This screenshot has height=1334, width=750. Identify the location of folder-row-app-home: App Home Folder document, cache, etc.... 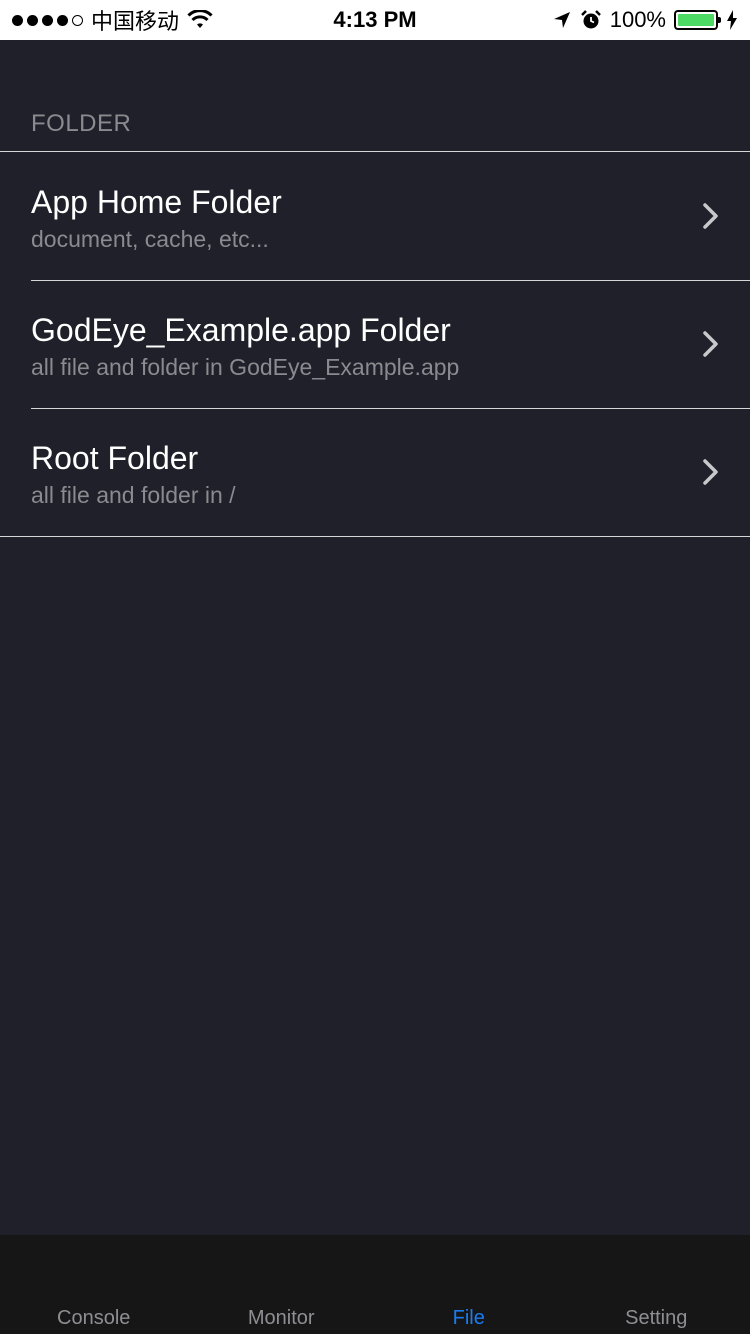
(375, 216).